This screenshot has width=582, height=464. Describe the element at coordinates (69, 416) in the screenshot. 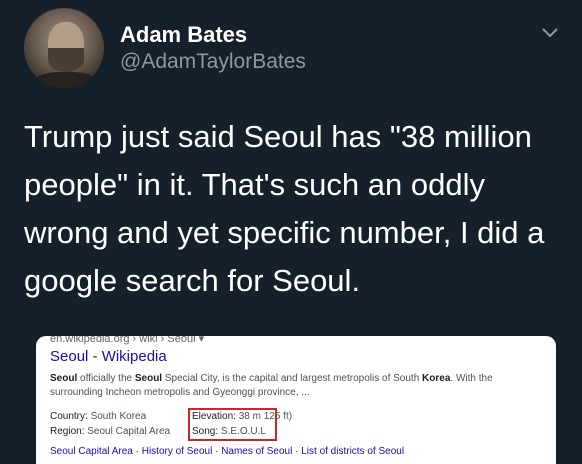

I see `country-label: Country:` at that location.